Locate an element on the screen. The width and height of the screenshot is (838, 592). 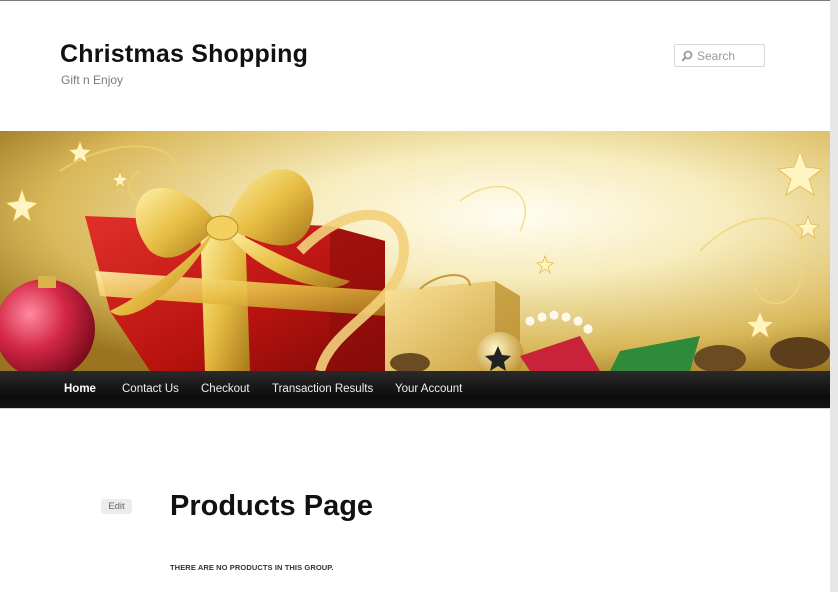
empty-products-message: There are no products in this group. is located at coordinates (252, 567).